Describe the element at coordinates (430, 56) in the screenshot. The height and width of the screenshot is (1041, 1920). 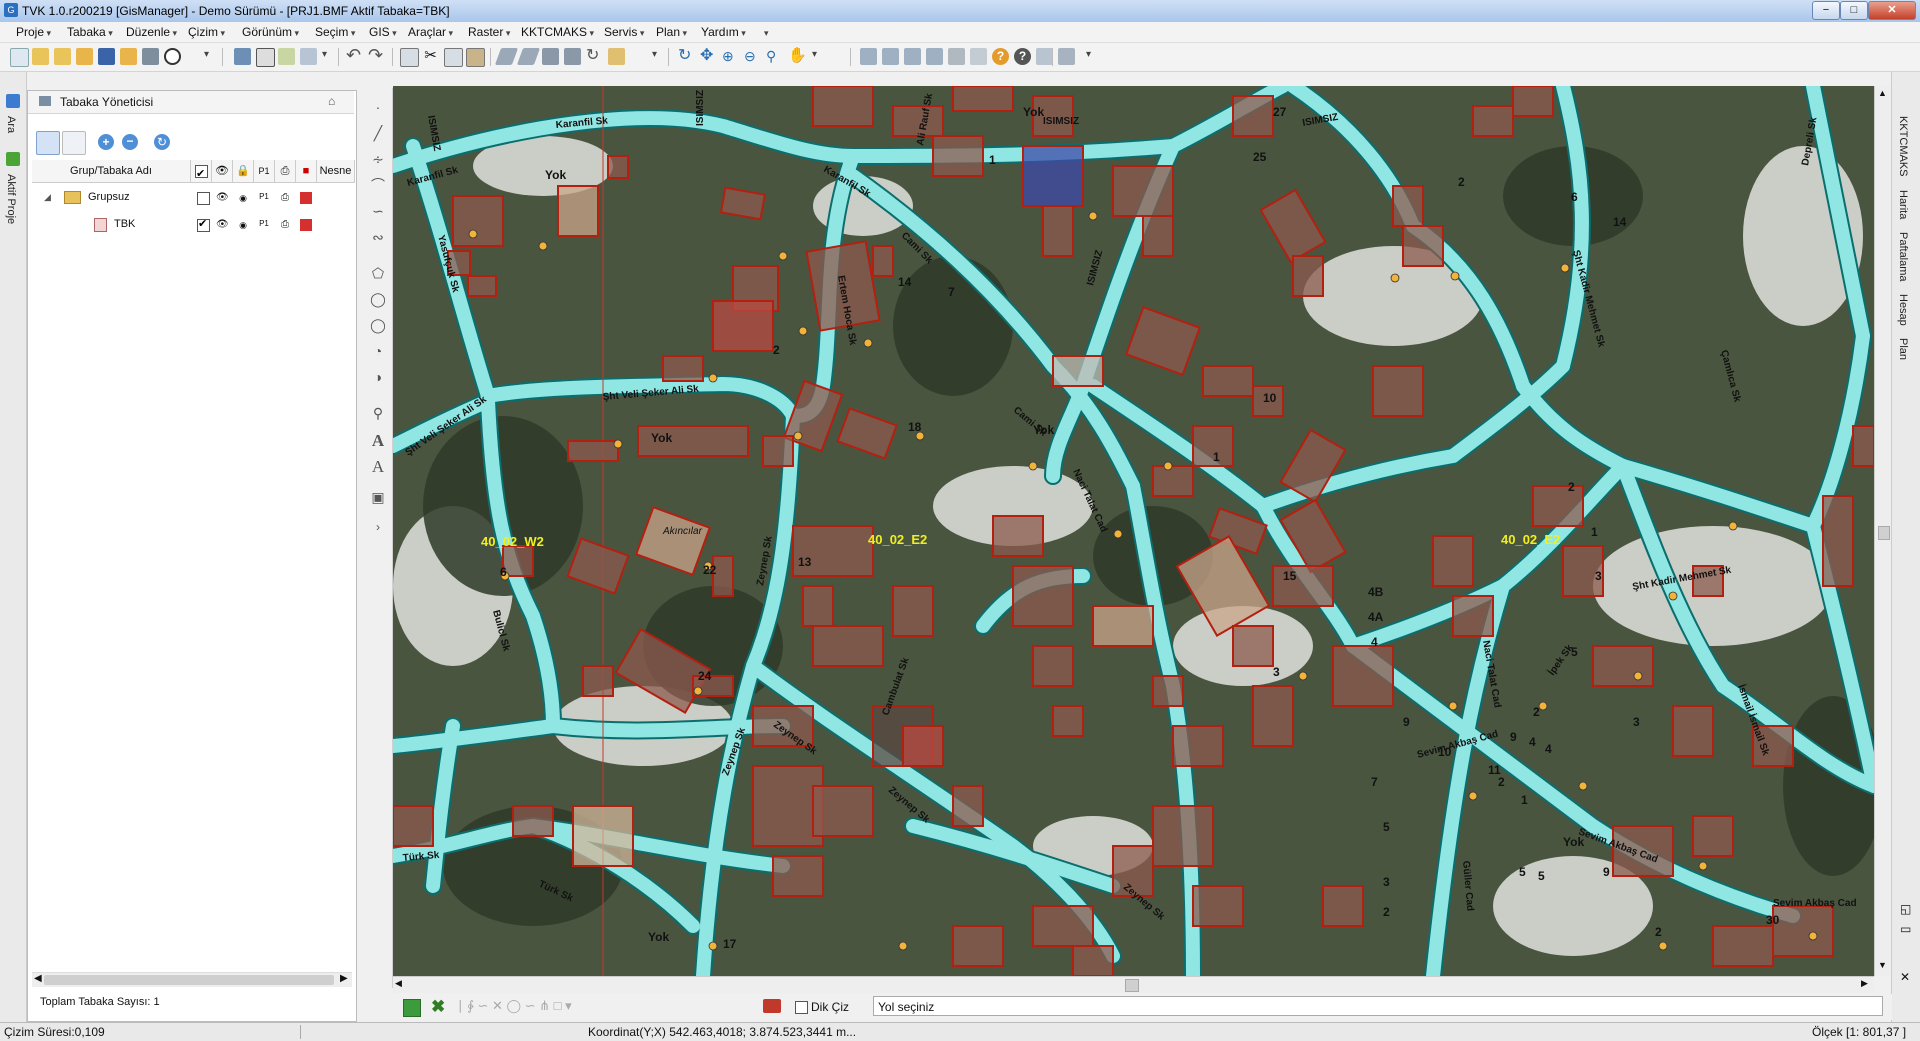
I see `cut-icon: ✂` at that location.